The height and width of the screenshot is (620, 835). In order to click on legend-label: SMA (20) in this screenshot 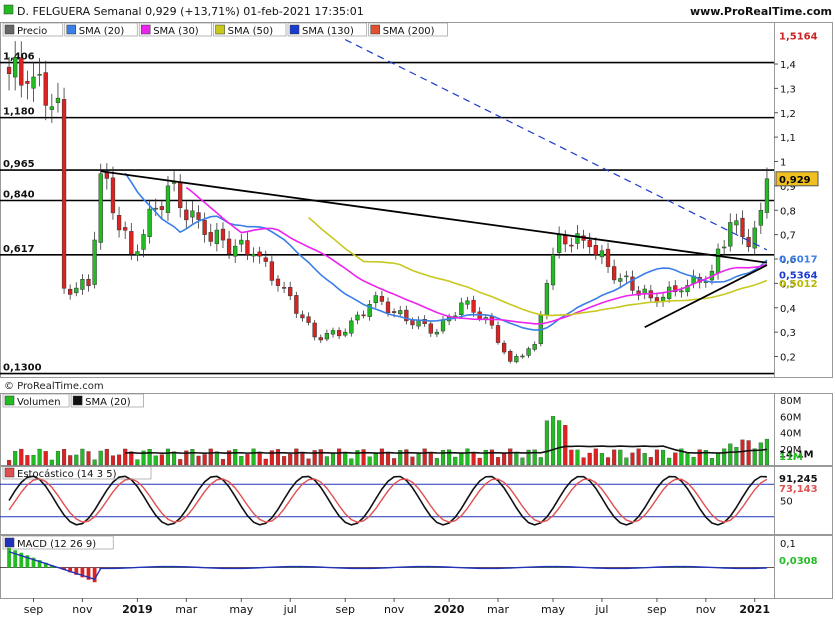, I will do `click(108, 402)`.